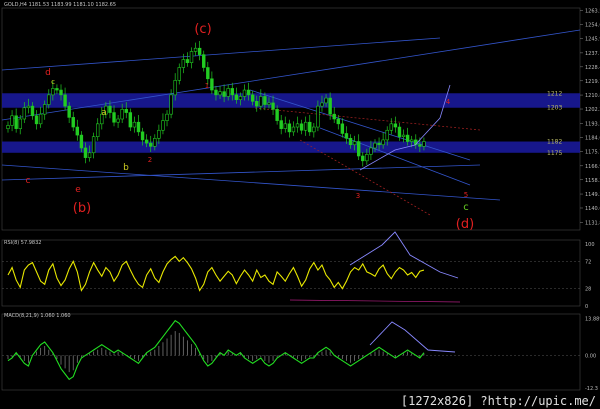 The image size is (600, 409). What do you see at coordinates (412, 337) in the screenshot?
I see `macd-projection-arrow` at bounding box center [412, 337].